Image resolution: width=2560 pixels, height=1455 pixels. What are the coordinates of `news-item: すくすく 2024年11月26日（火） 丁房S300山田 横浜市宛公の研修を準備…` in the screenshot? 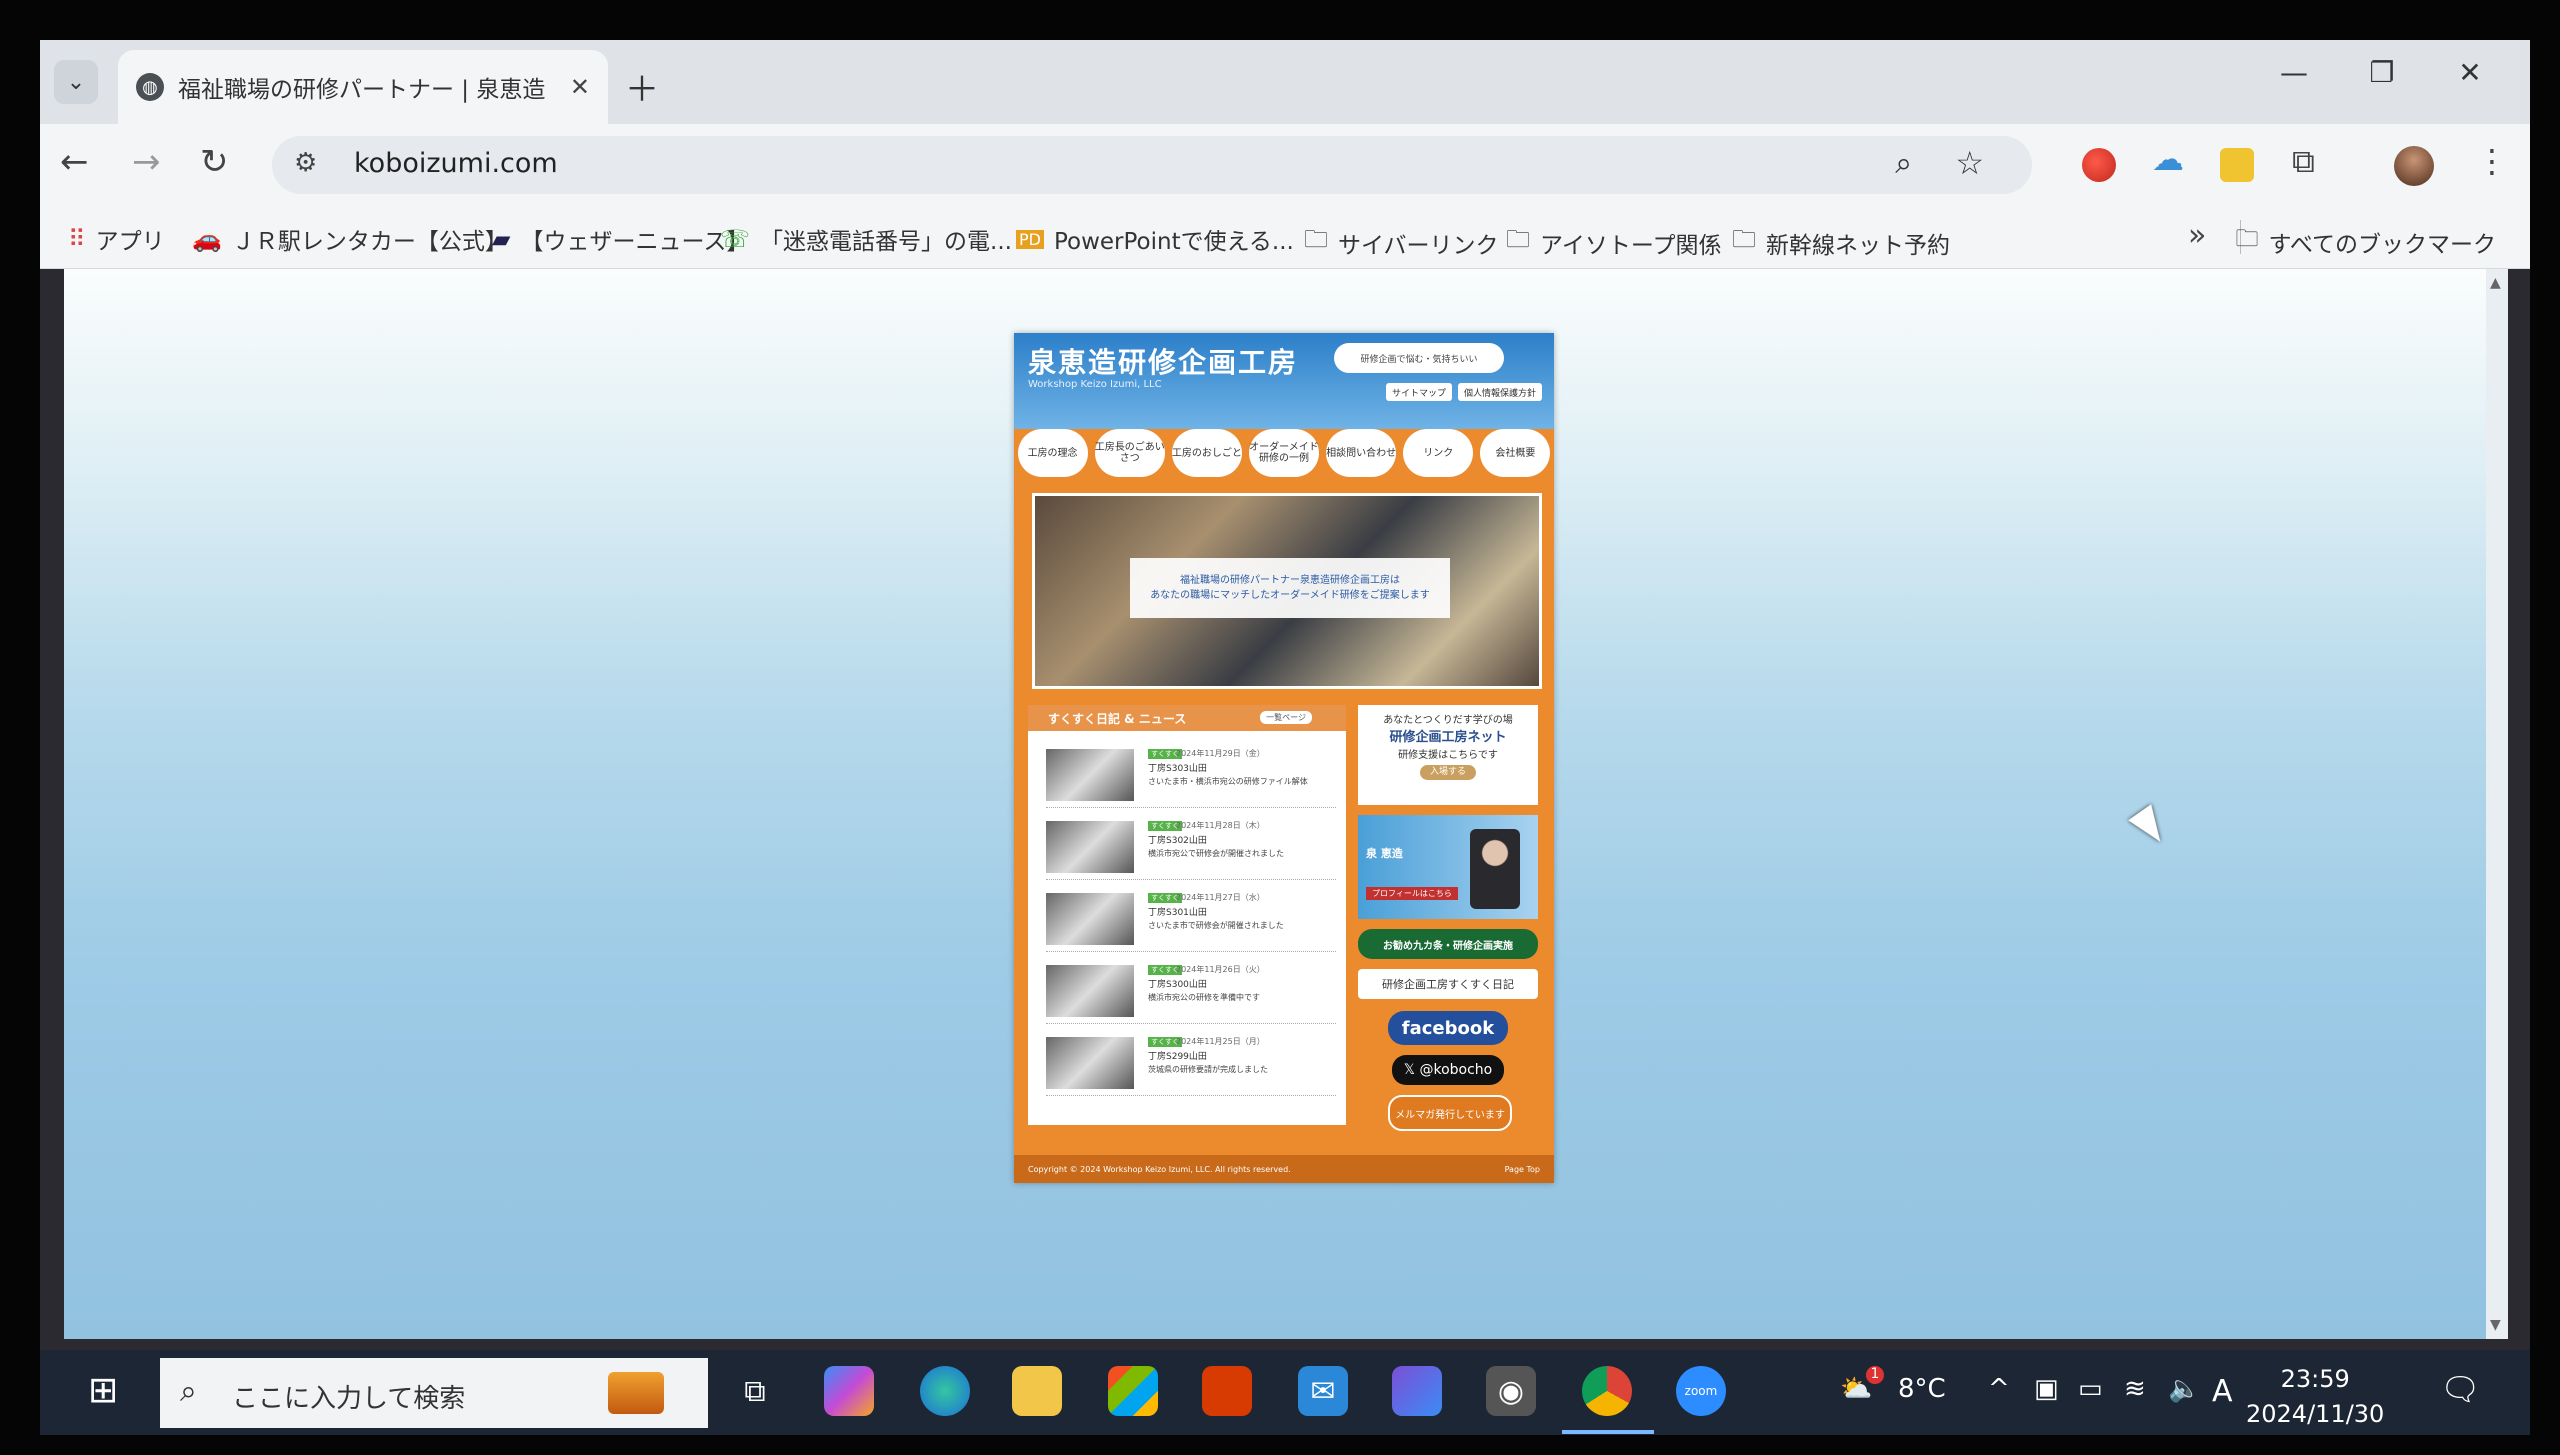 It's located at (1191, 992).